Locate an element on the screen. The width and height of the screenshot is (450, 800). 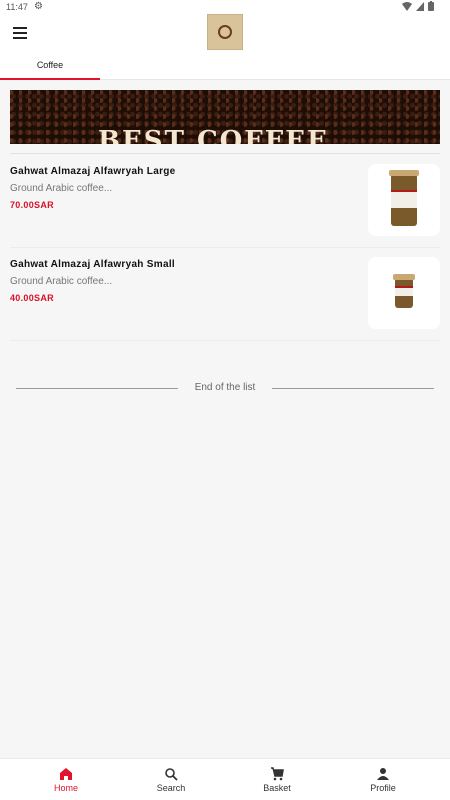
person-icon is located at coordinates (383, 774).